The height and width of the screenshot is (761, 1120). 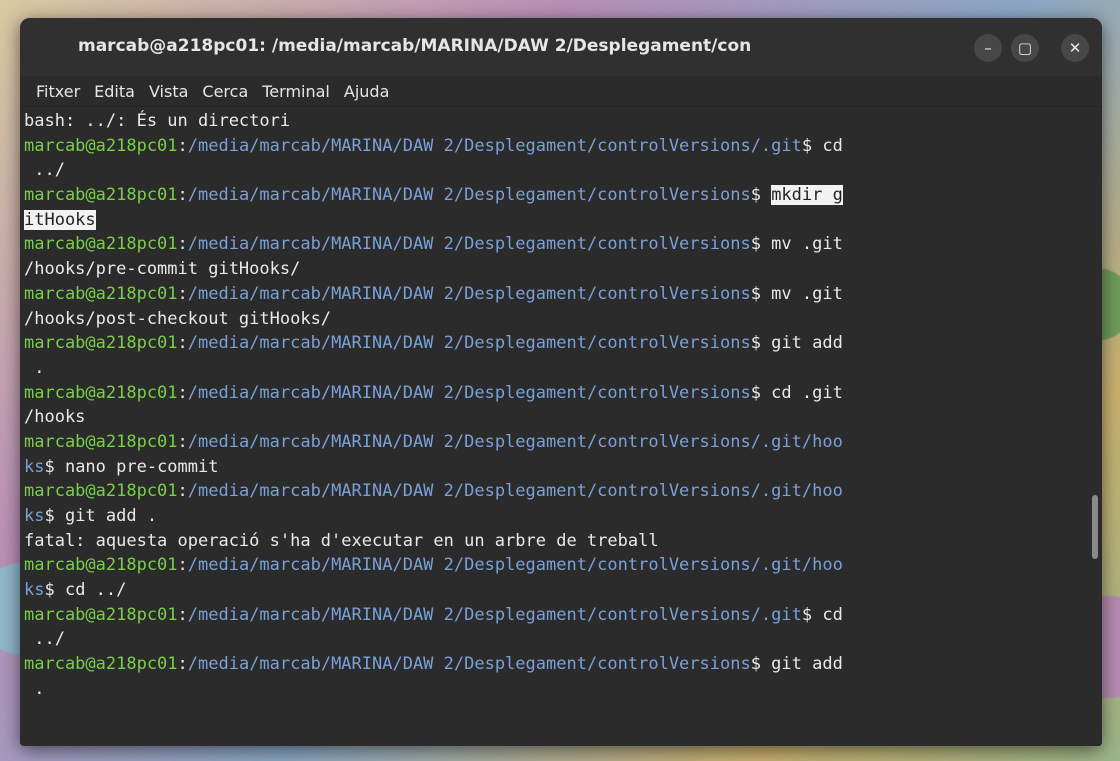 I want to click on minimize-button: –, so click(x=988, y=48).